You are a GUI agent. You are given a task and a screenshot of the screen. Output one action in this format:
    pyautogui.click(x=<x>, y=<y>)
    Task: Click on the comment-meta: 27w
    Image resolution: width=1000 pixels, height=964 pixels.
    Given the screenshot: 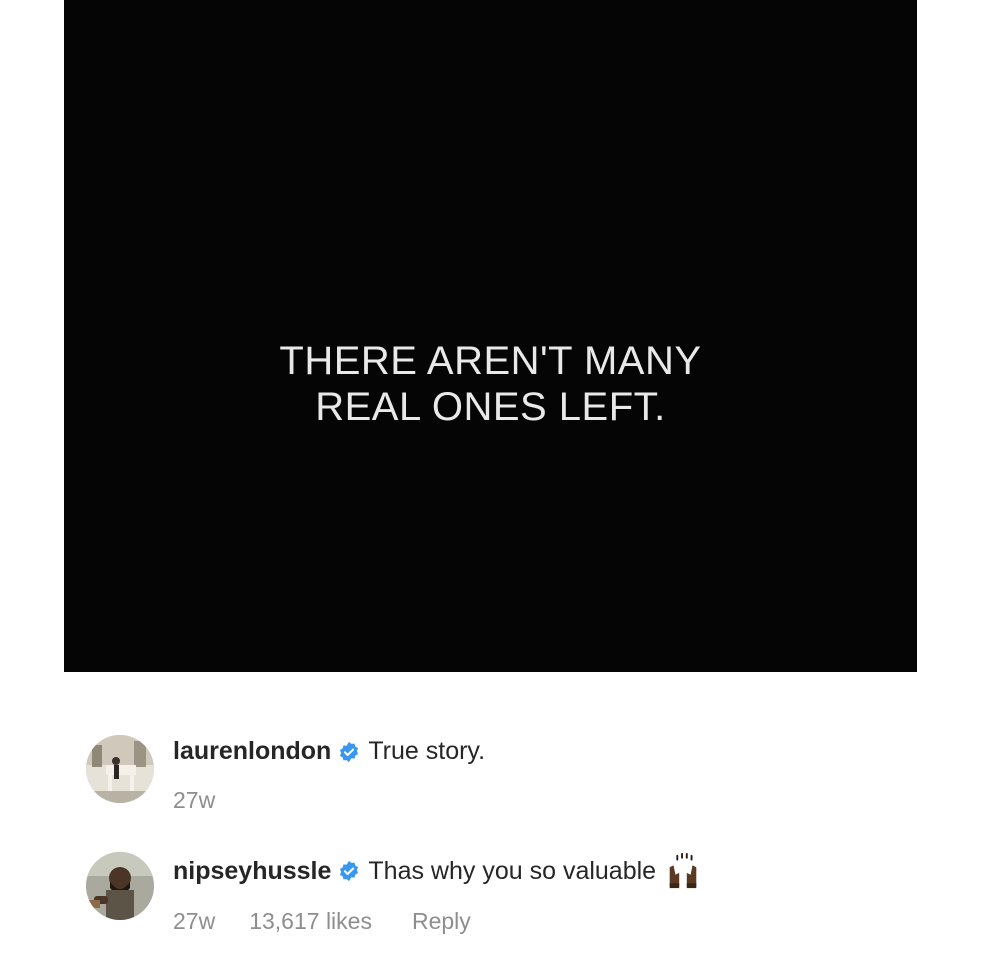 What is the action you would take?
    pyautogui.click(x=211, y=800)
    